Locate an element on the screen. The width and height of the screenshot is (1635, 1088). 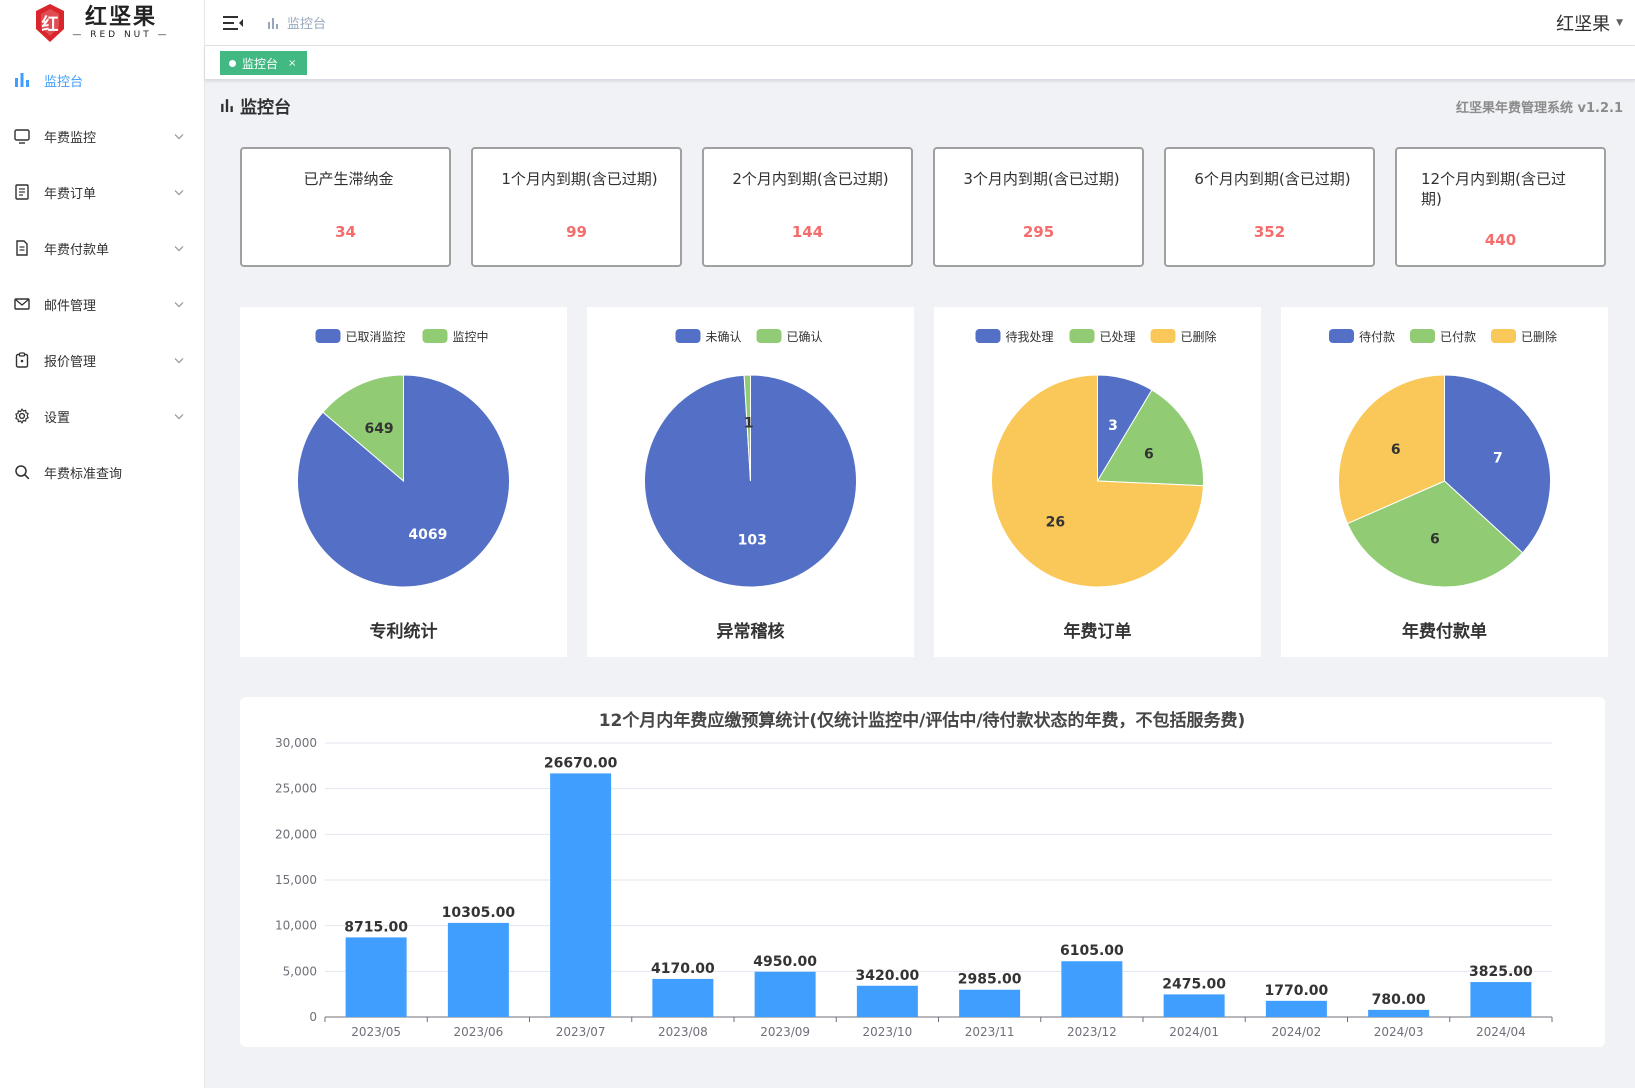
y-tick-label: 15,000 is located at coordinates (296, 880).